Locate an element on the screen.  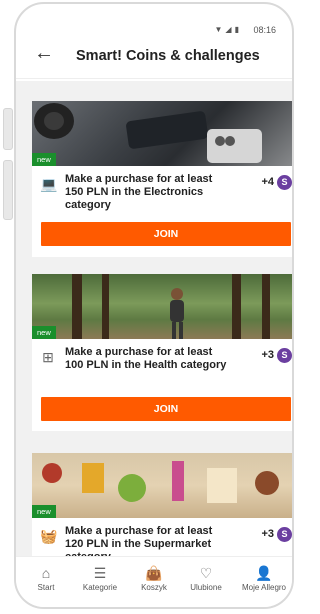
status-bar: ▼◢▮ 08:16 is located at coordinates (154, 19).